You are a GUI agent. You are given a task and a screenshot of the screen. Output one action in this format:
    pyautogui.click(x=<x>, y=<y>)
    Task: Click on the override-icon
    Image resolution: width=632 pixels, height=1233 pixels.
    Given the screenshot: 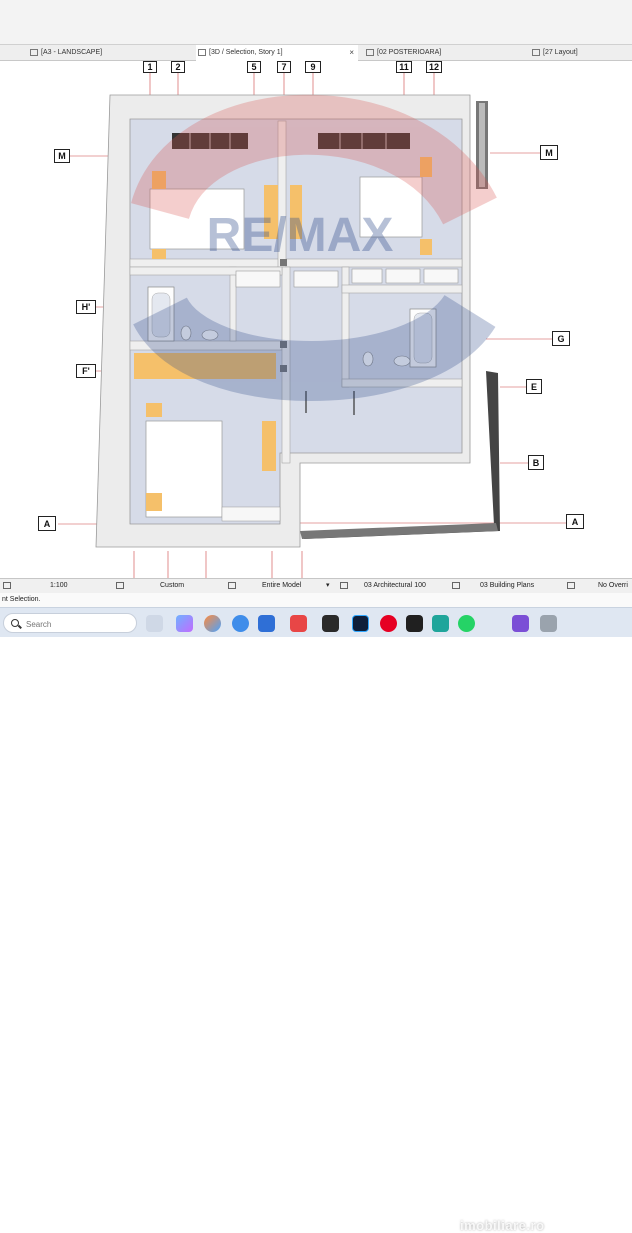 What is the action you would take?
    pyautogui.click(x=571, y=585)
    